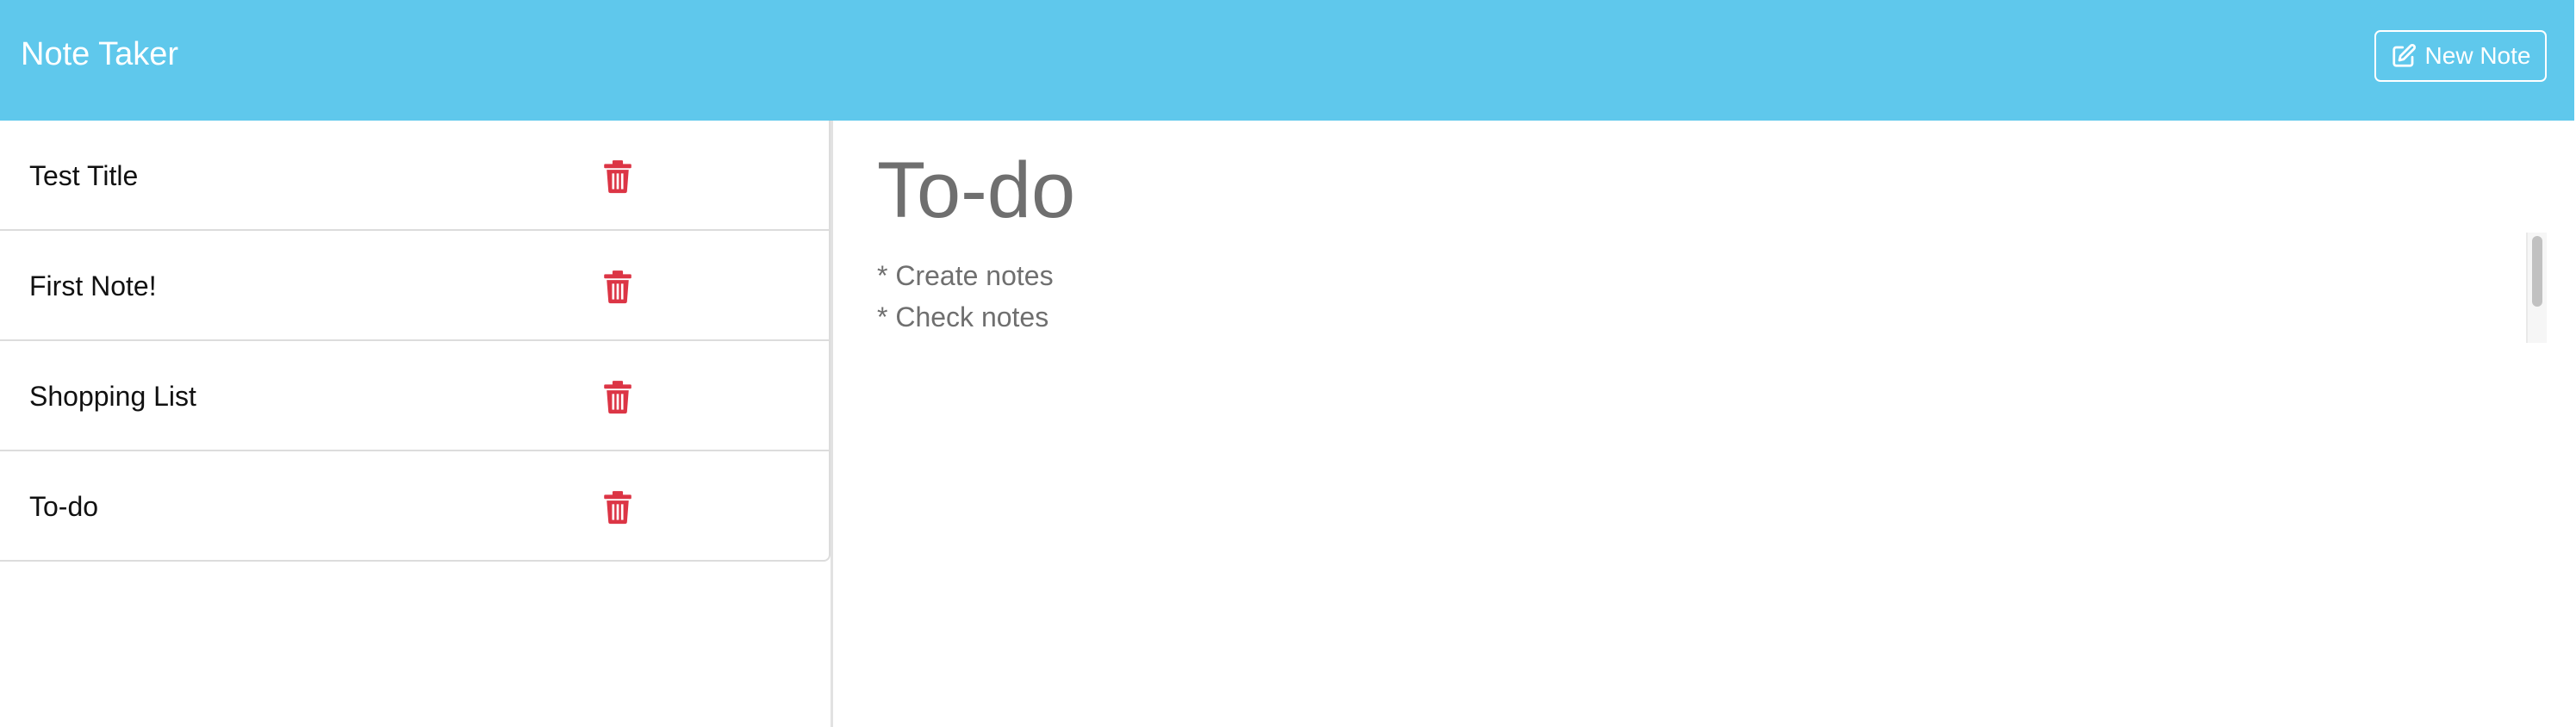 This screenshot has width=2576, height=727. What do you see at coordinates (93, 285) in the screenshot?
I see `note-list-item-title: First Note!` at bounding box center [93, 285].